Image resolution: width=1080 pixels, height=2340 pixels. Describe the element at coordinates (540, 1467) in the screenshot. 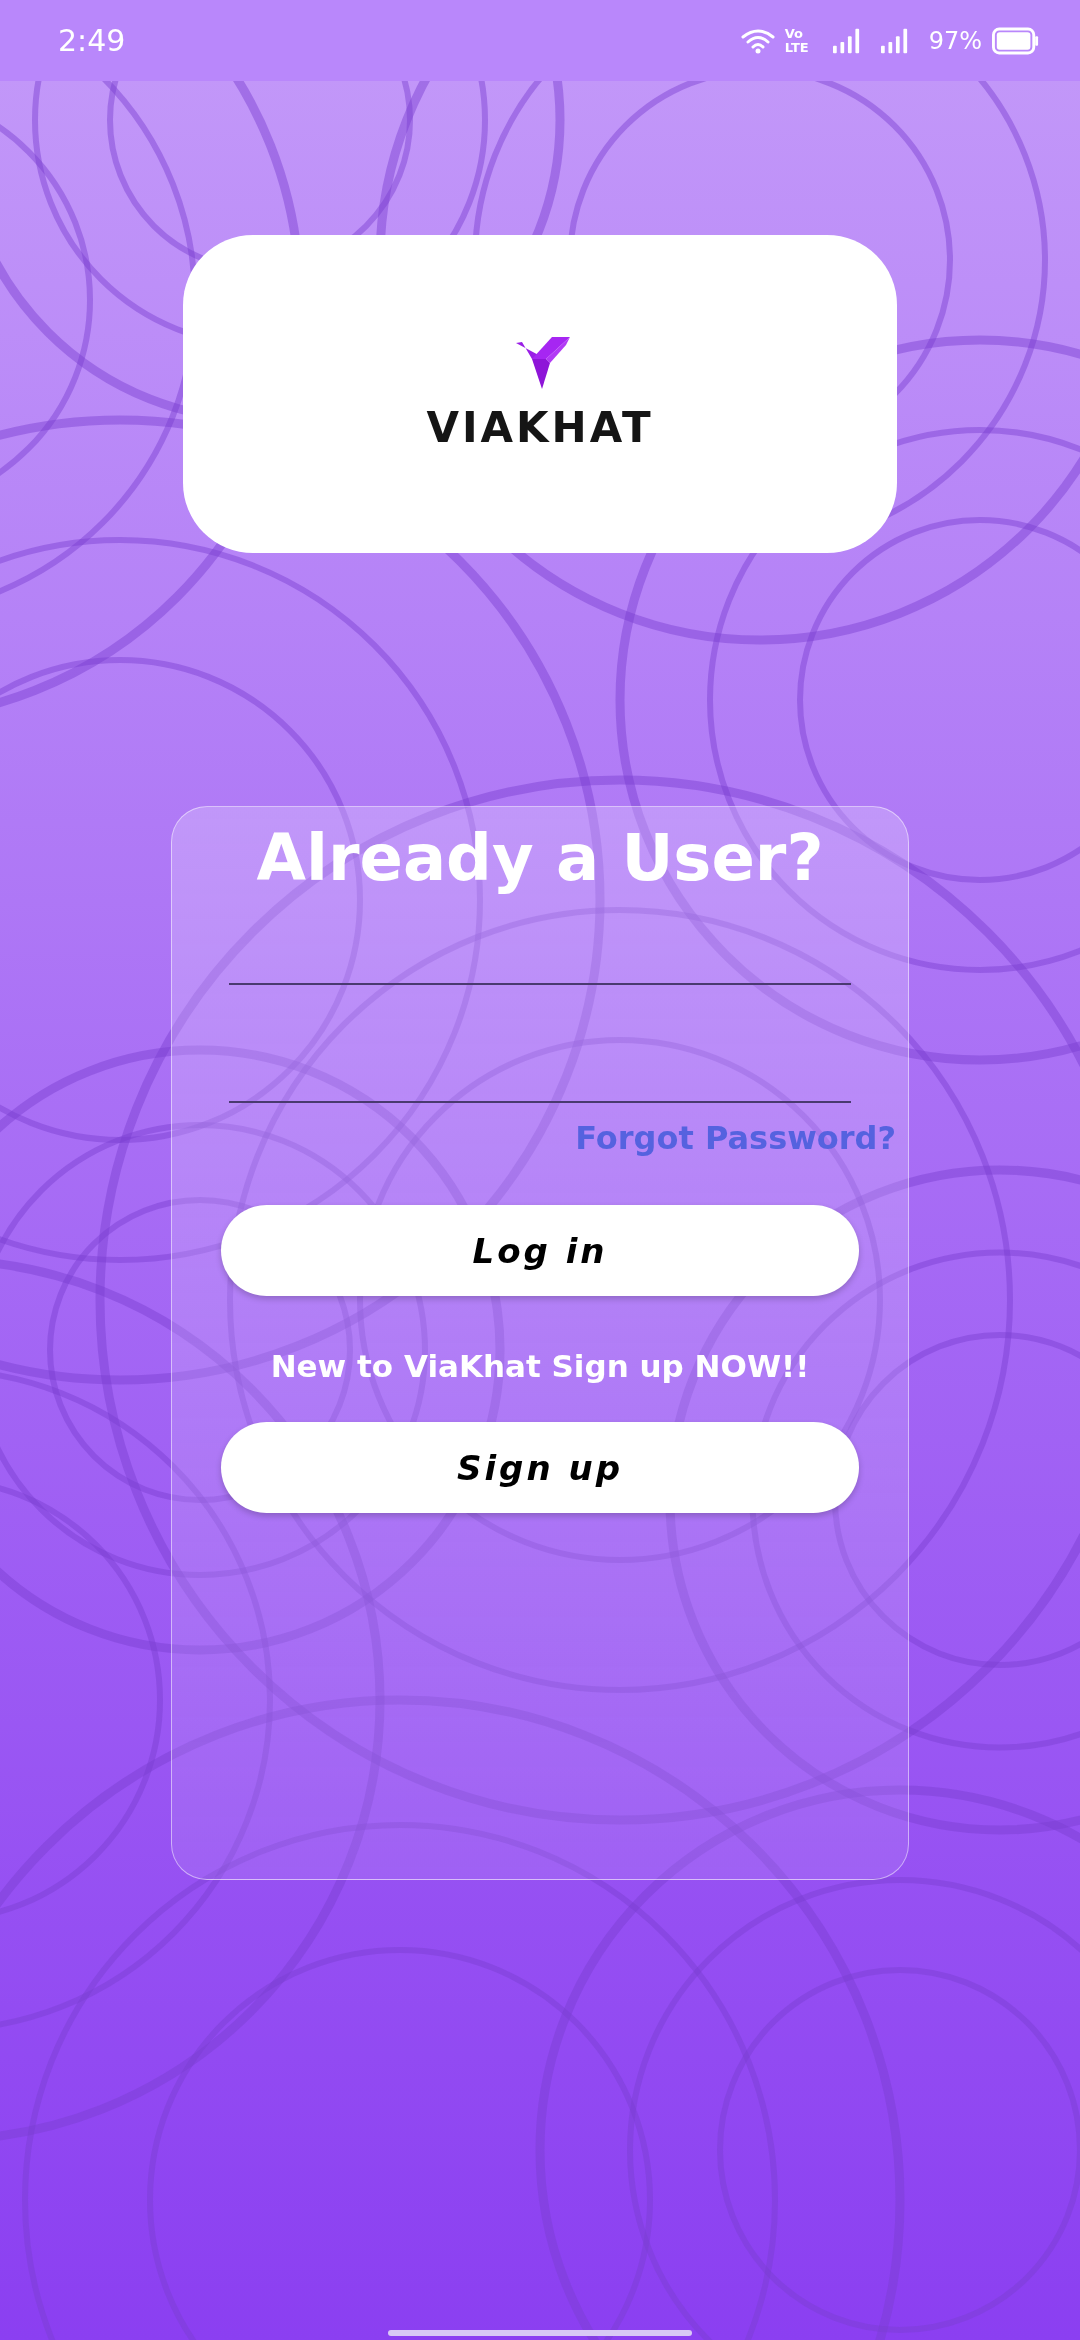

I see `signup-button: Sign up` at that location.